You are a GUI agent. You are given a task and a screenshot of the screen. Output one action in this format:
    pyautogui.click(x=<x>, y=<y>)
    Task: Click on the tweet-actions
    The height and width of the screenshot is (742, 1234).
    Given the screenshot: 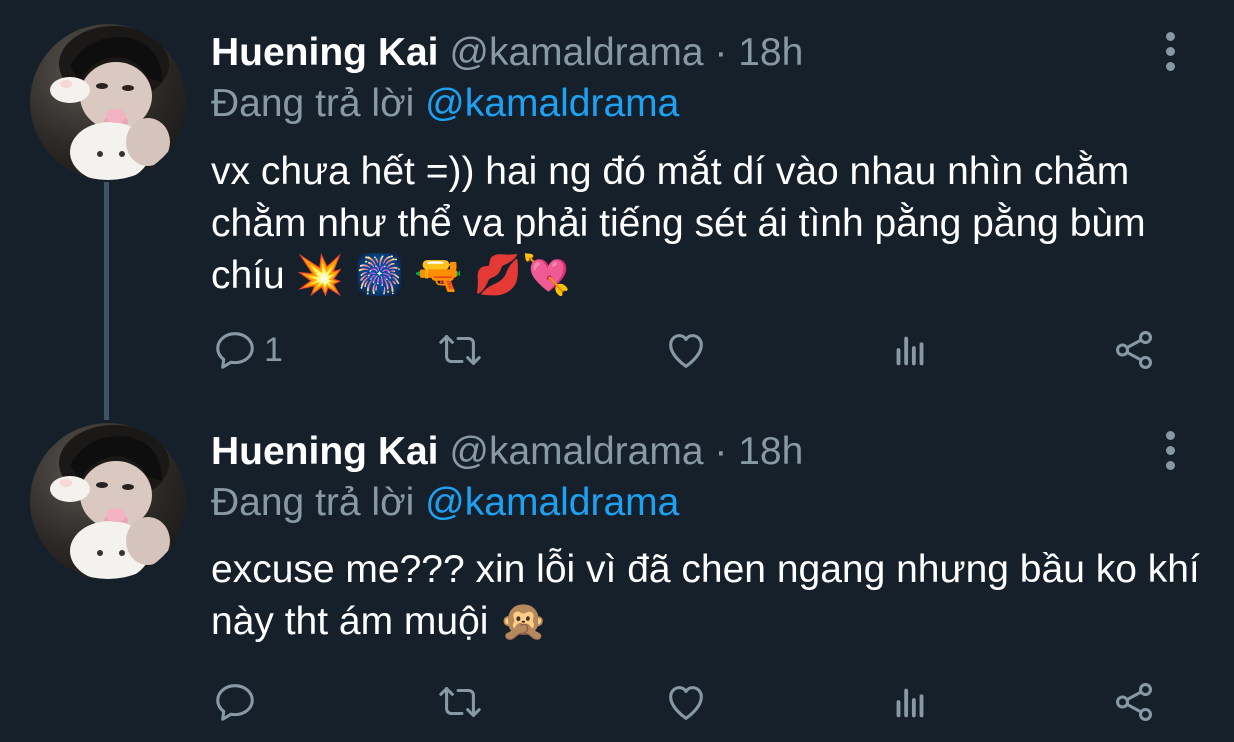 What is the action you would take?
    pyautogui.click(x=617, y=704)
    